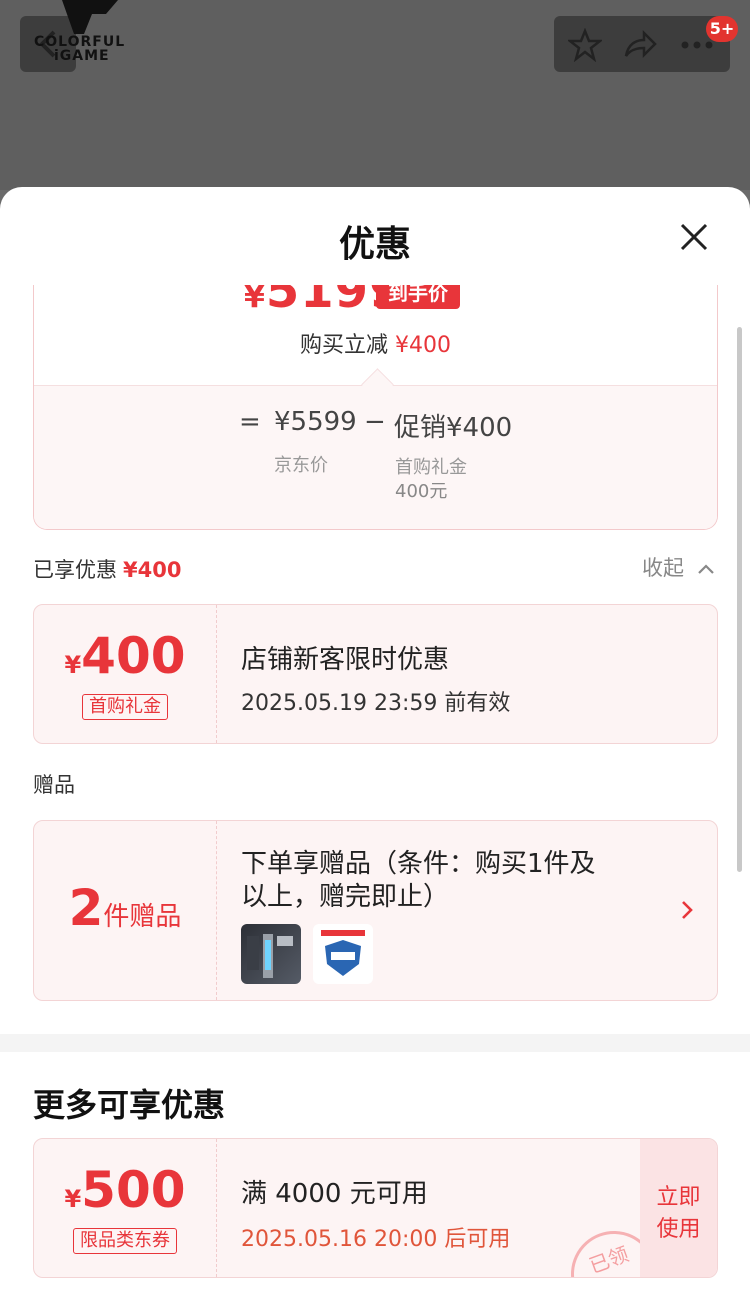 Image resolution: width=750 pixels, height=1294 pixels. I want to click on promo-label: 首购礼金, so click(431, 467).